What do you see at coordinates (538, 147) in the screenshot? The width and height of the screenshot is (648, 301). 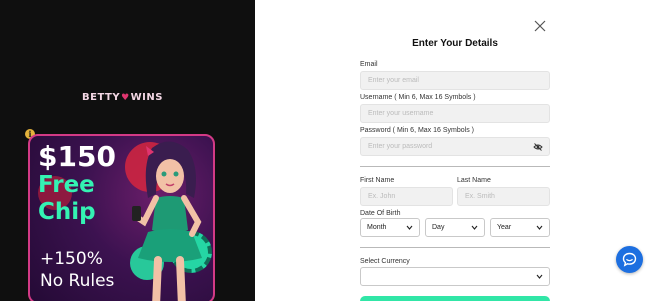 I see `eye-off-icon` at bounding box center [538, 147].